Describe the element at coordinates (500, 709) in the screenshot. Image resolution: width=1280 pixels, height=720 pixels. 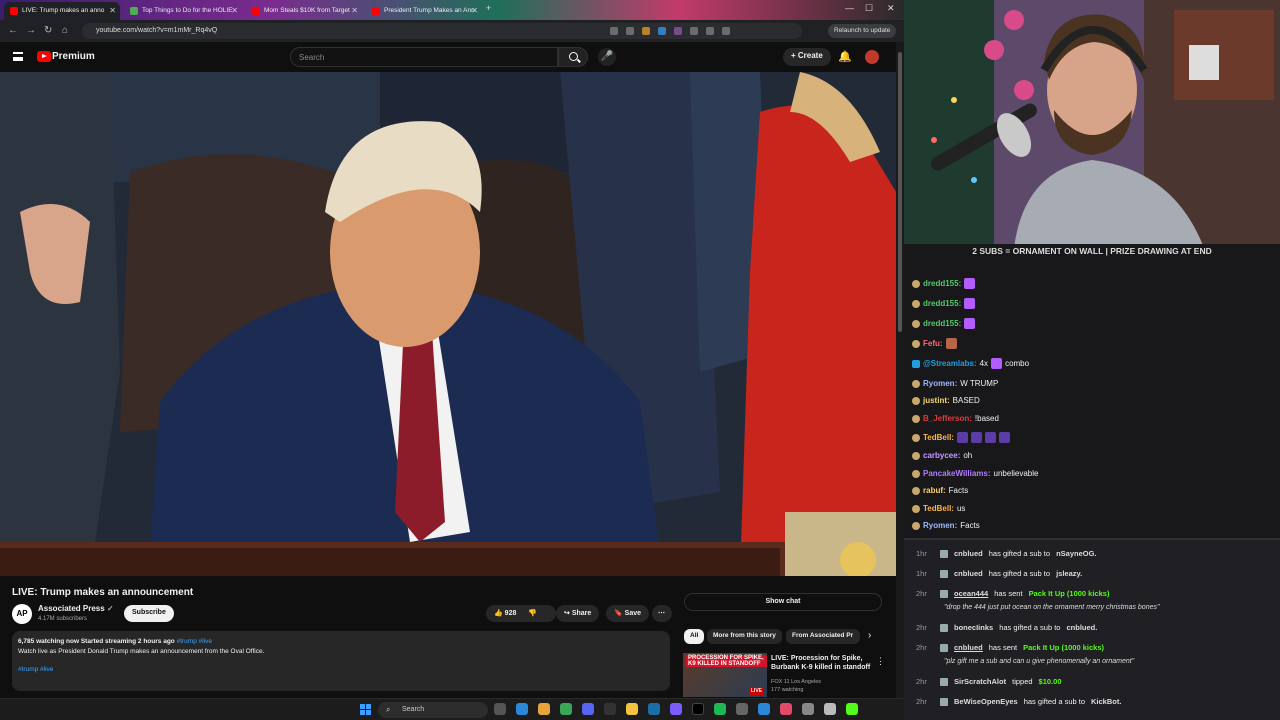
I see `task-view-icon` at that location.